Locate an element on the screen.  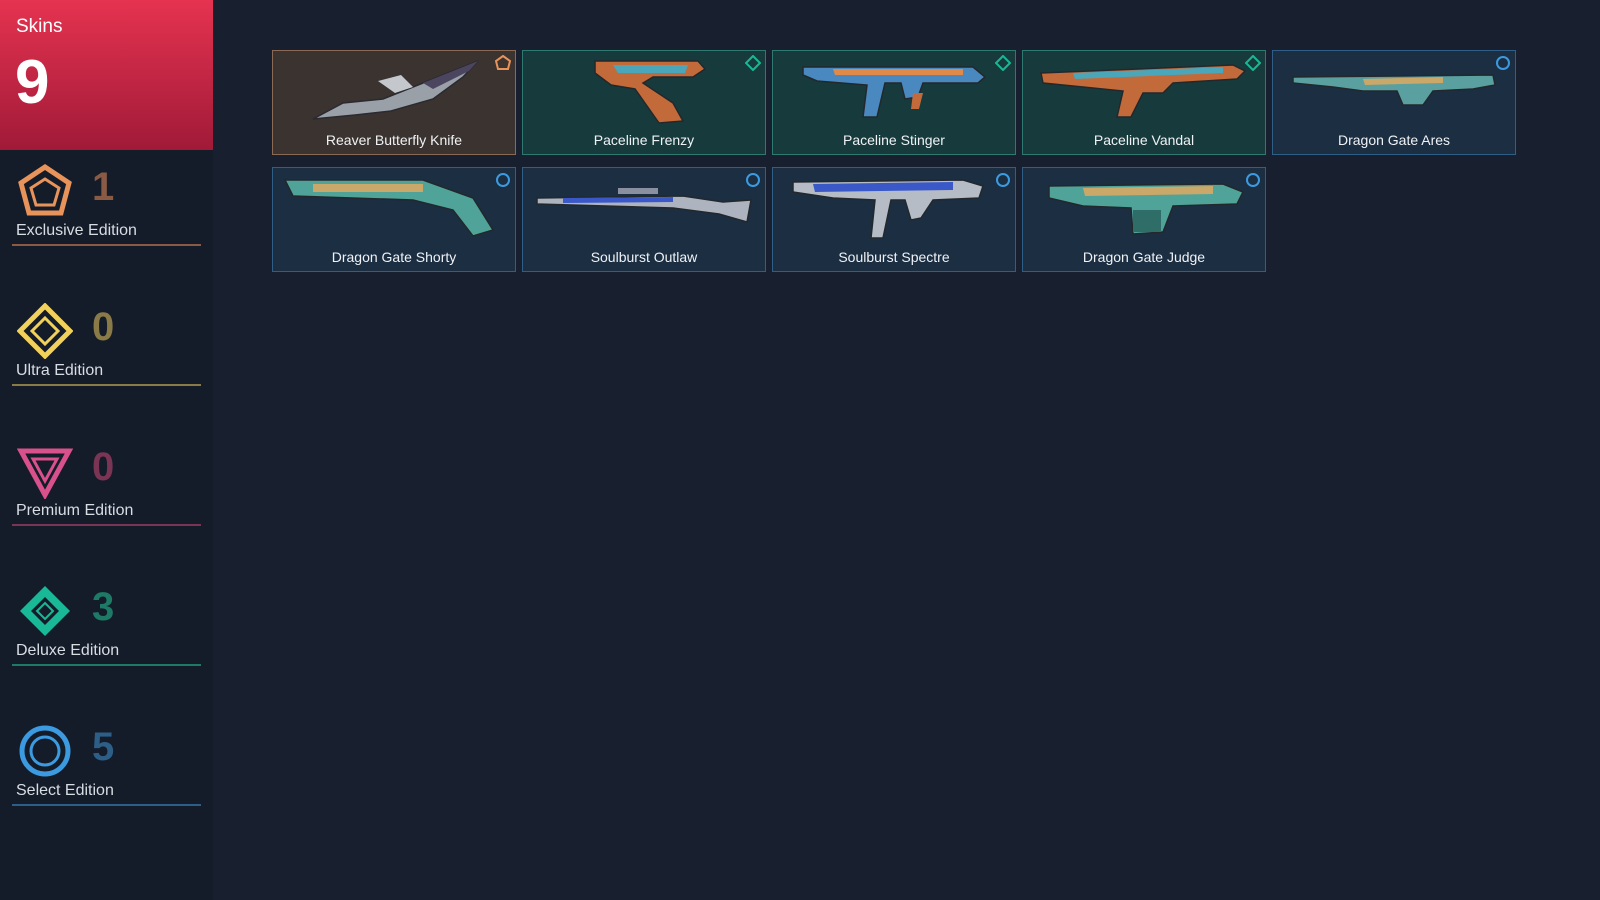
rifle-skin-image is located at coordinates (1143, 91).